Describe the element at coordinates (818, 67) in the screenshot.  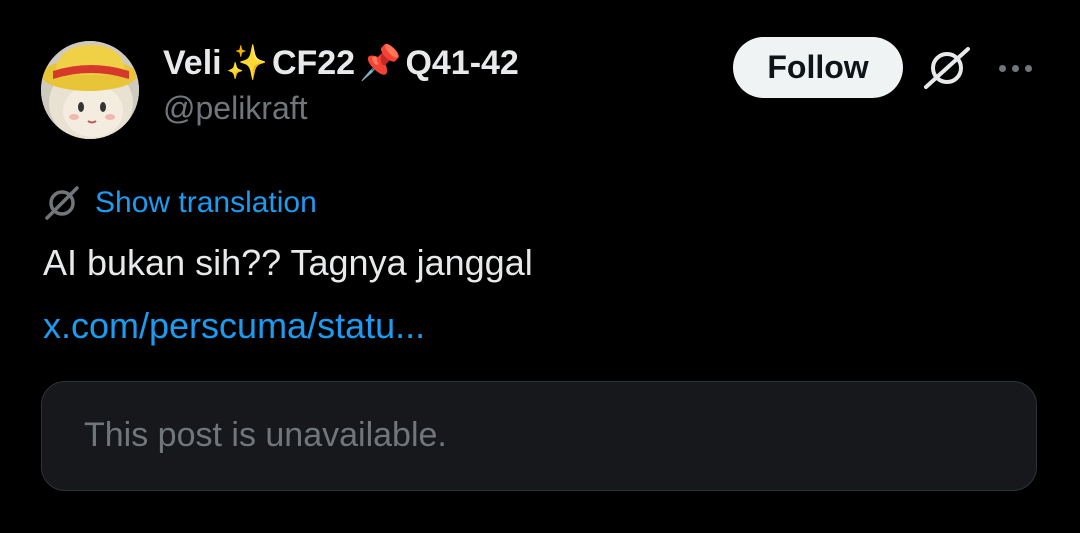
I see `follow-button: Follow` at that location.